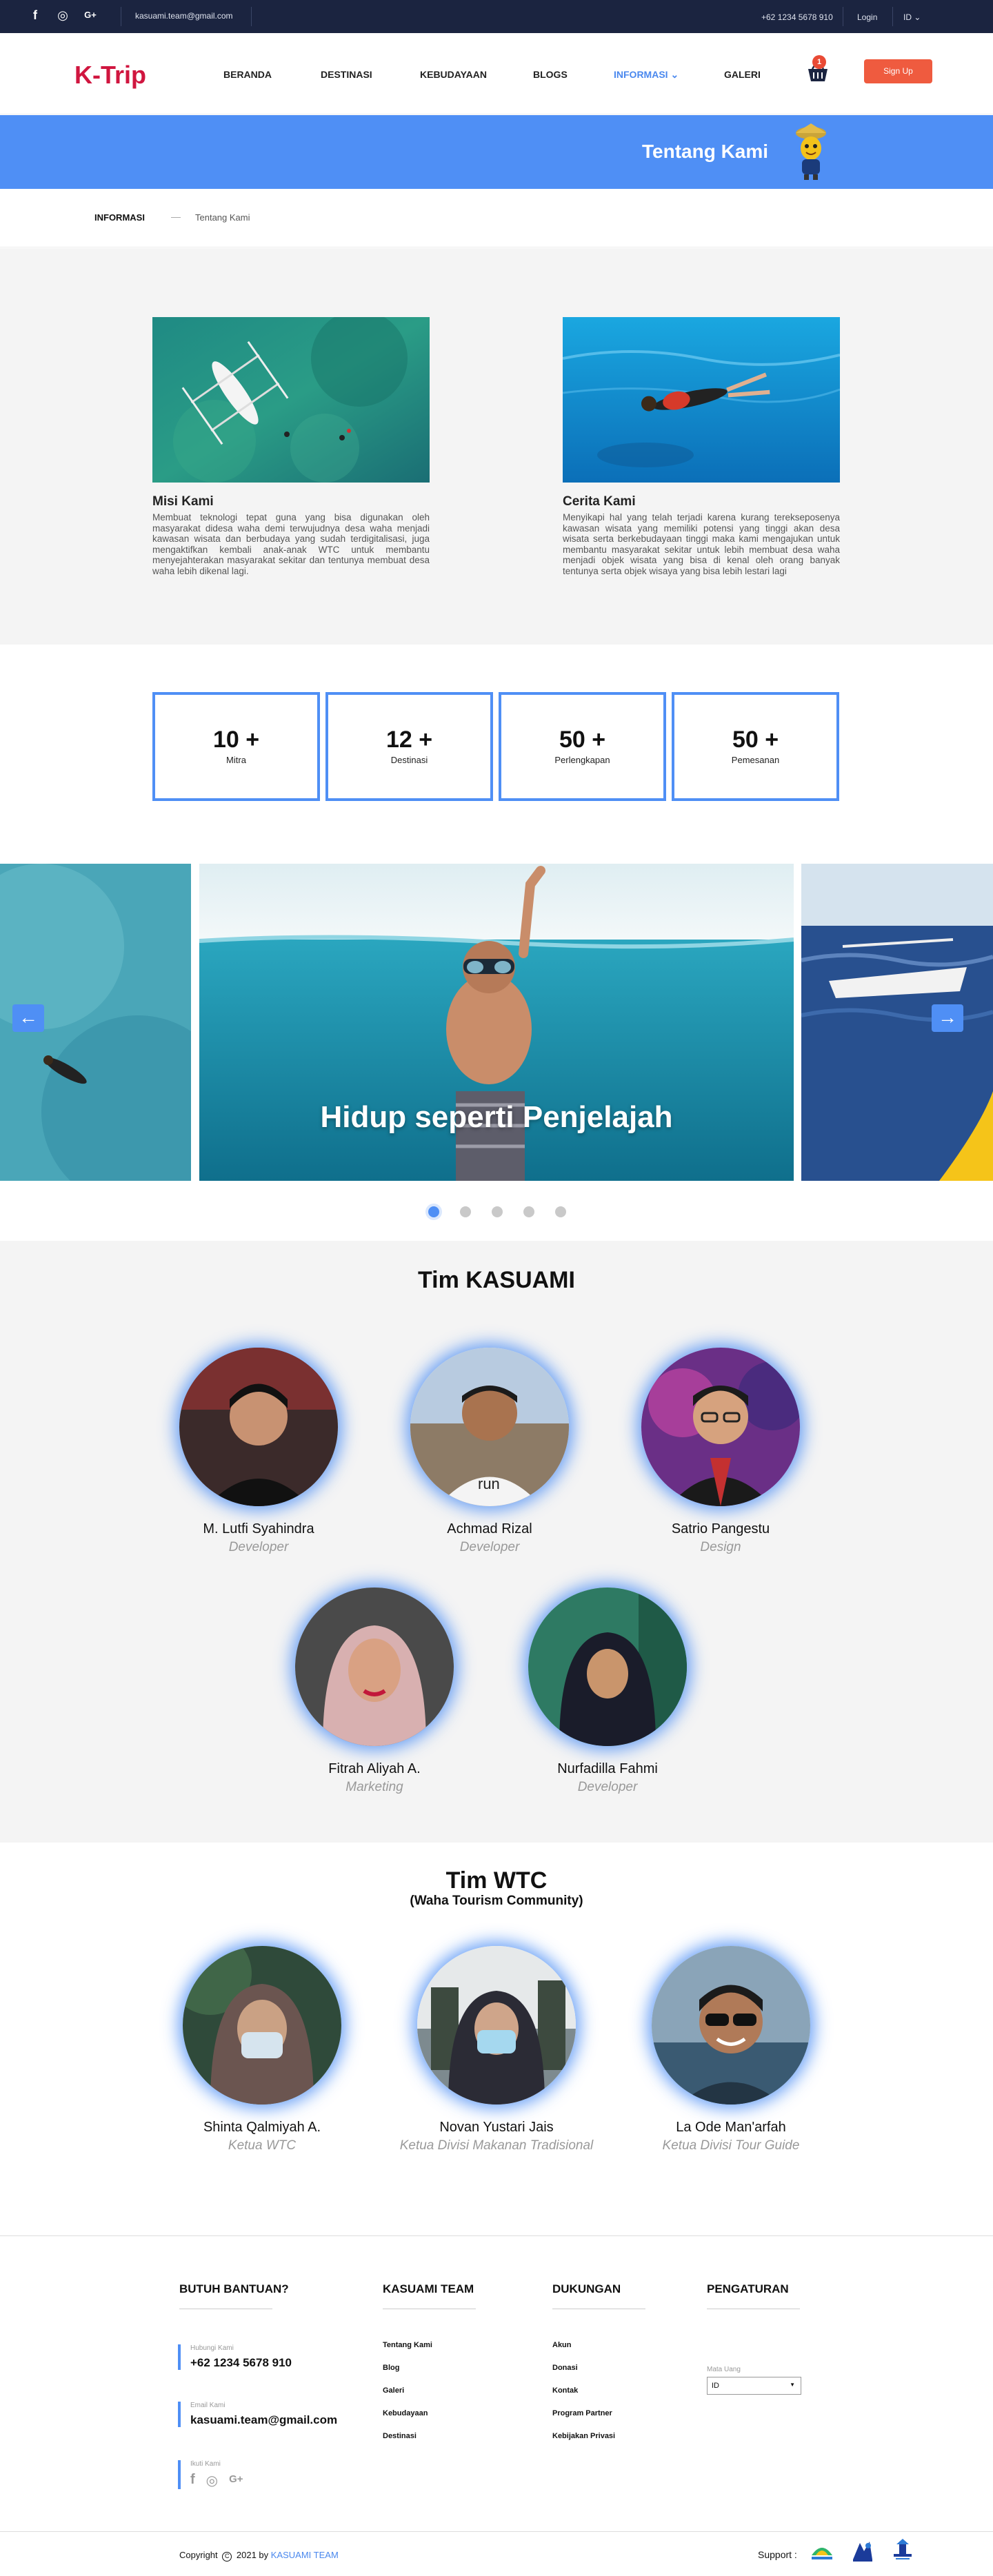 This screenshot has width=993, height=2576. Describe the element at coordinates (599, 501) in the screenshot. I see `story-title: Cerita Kami` at that location.